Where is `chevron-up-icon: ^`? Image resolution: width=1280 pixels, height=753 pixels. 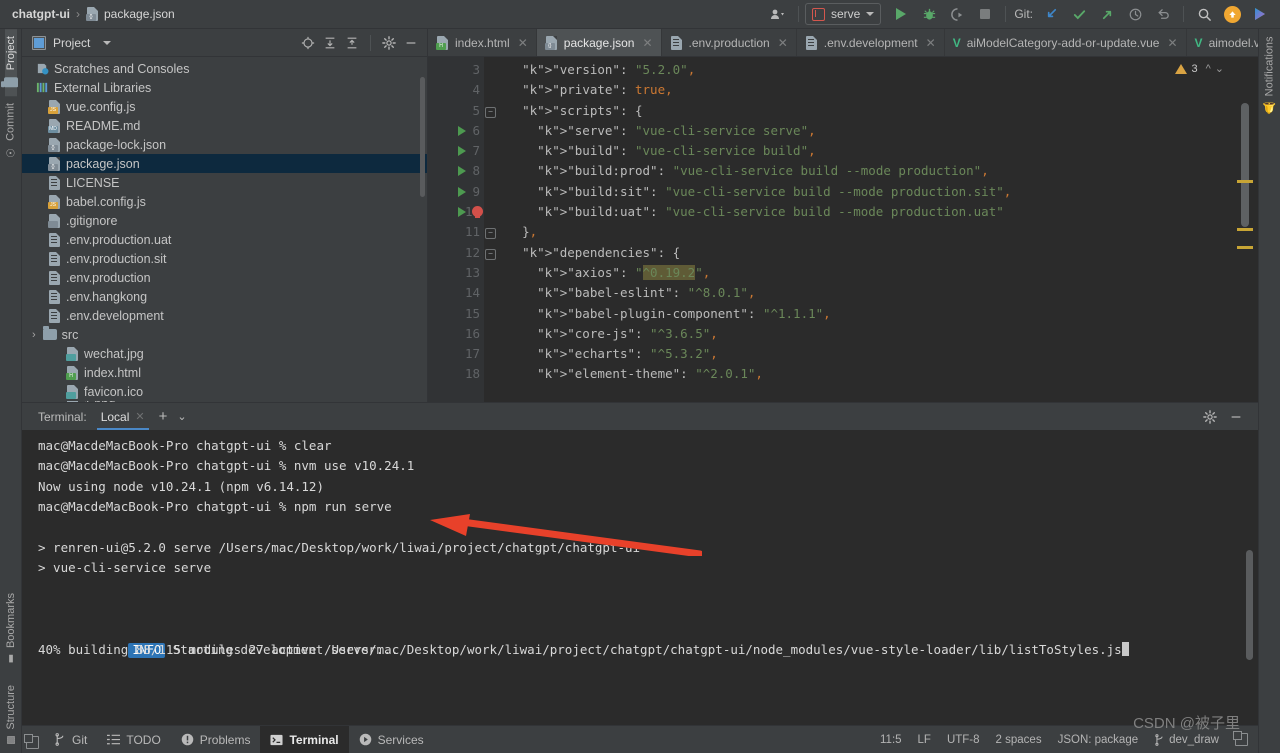
chevron-up-icon: ^ is located at coordinates (1208, 69).